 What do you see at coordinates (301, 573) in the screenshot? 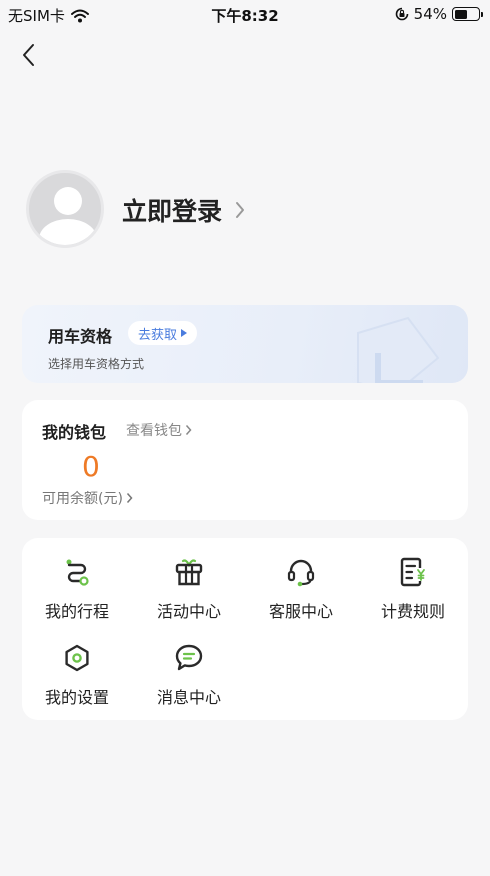
I see `headset-icon` at bounding box center [301, 573].